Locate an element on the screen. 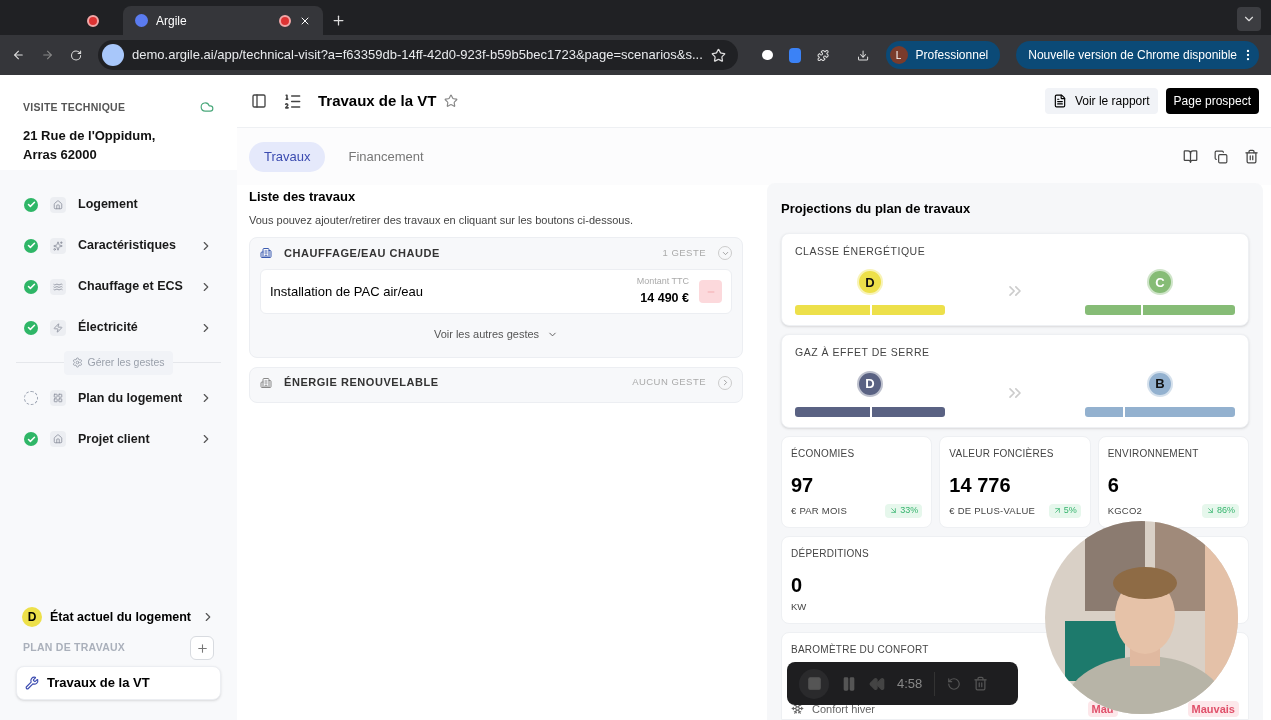 Image resolution: width=1271 pixels, height=720 pixels. download-icon is located at coordinates (863, 55).